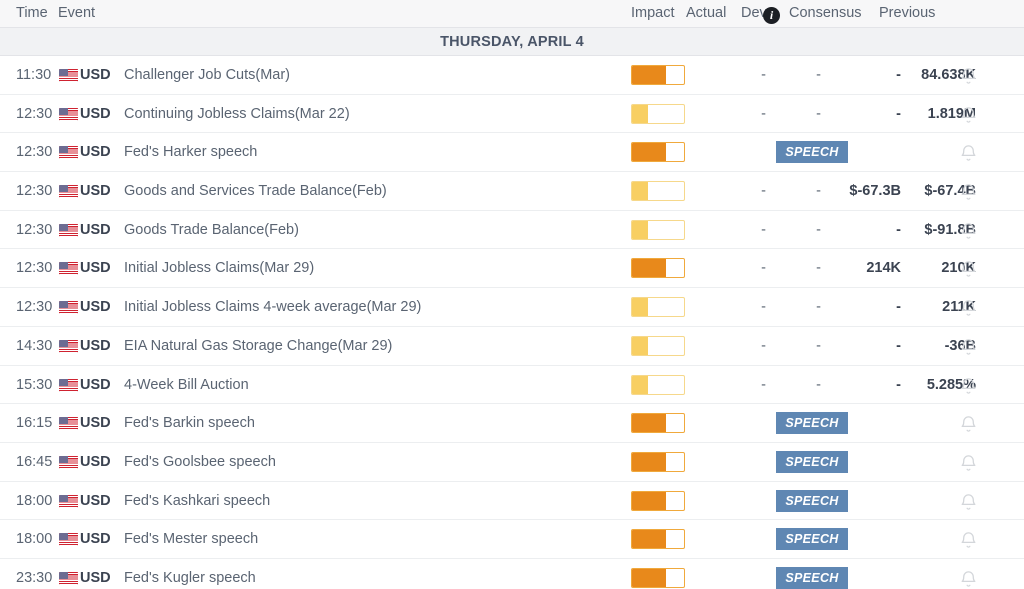 This screenshot has height=589, width=1024. What do you see at coordinates (907, 13) in the screenshot?
I see `column-header-previous: Previous` at bounding box center [907, 13].